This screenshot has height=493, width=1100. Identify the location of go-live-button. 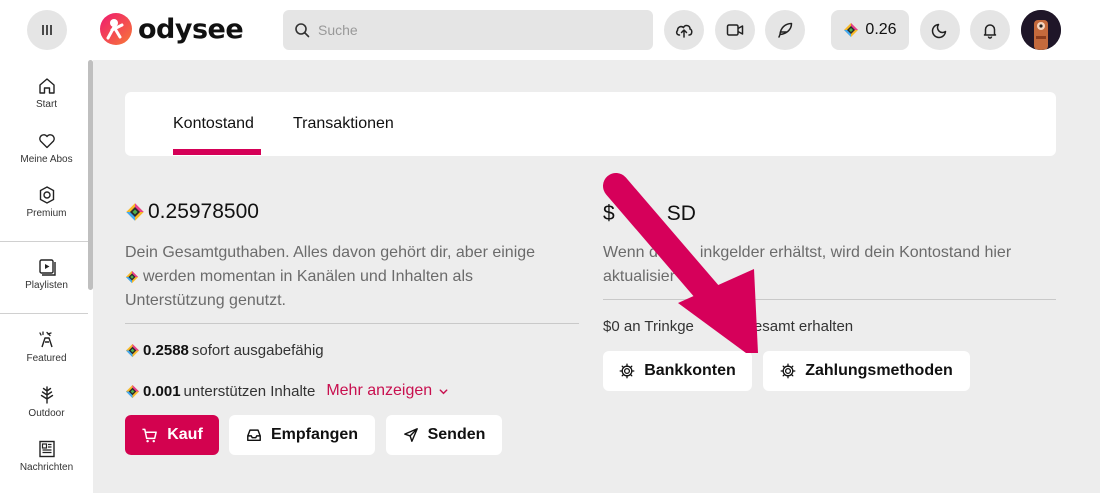
(735, 30).